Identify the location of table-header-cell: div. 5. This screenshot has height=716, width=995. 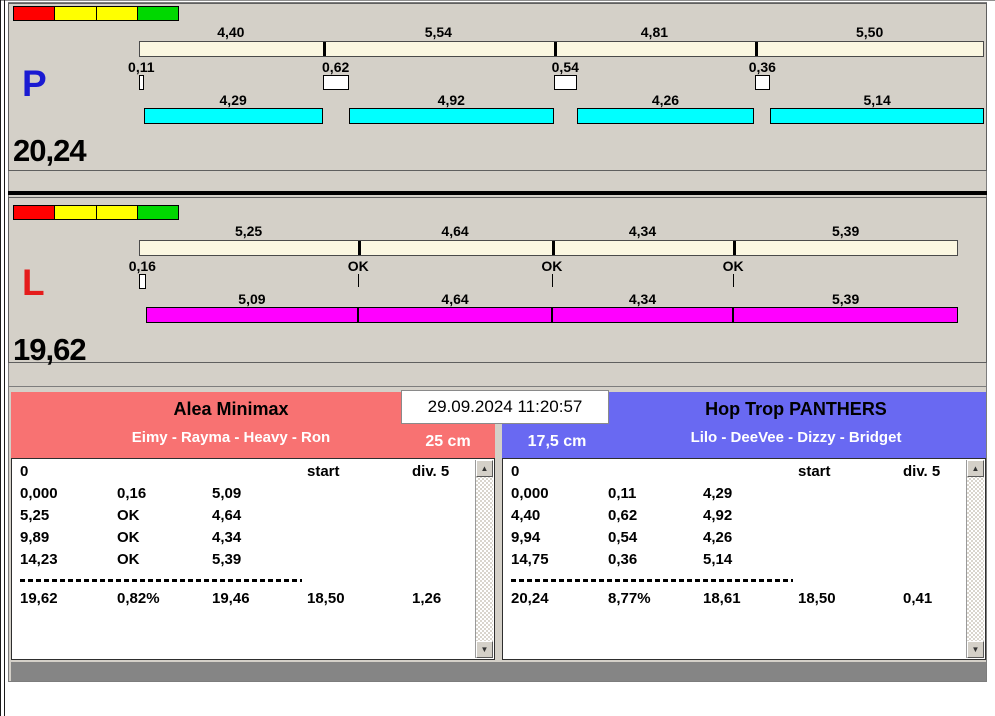
(431, 471).